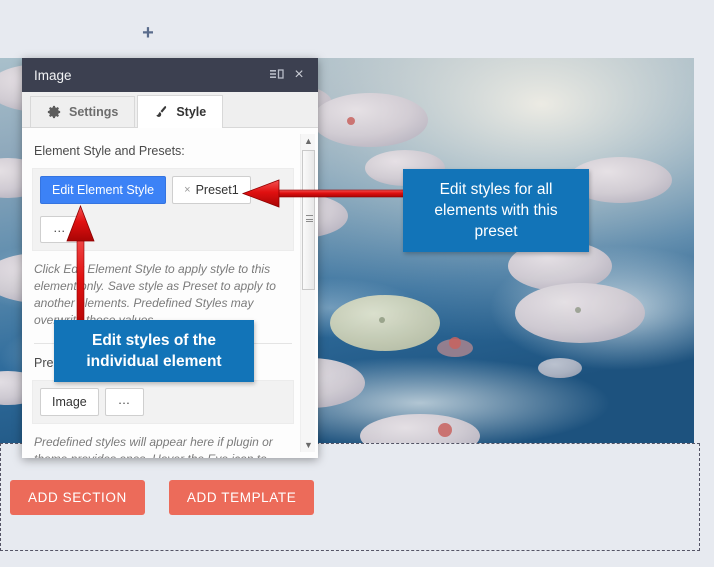 The width and height of the screenshot is (714, 567). What do you see at coordinates (157, 497) in the screenshot?
I see `add-buttons-bar: ADD SECTION ADD TEMPLATE` at bounding box center [157, 497].